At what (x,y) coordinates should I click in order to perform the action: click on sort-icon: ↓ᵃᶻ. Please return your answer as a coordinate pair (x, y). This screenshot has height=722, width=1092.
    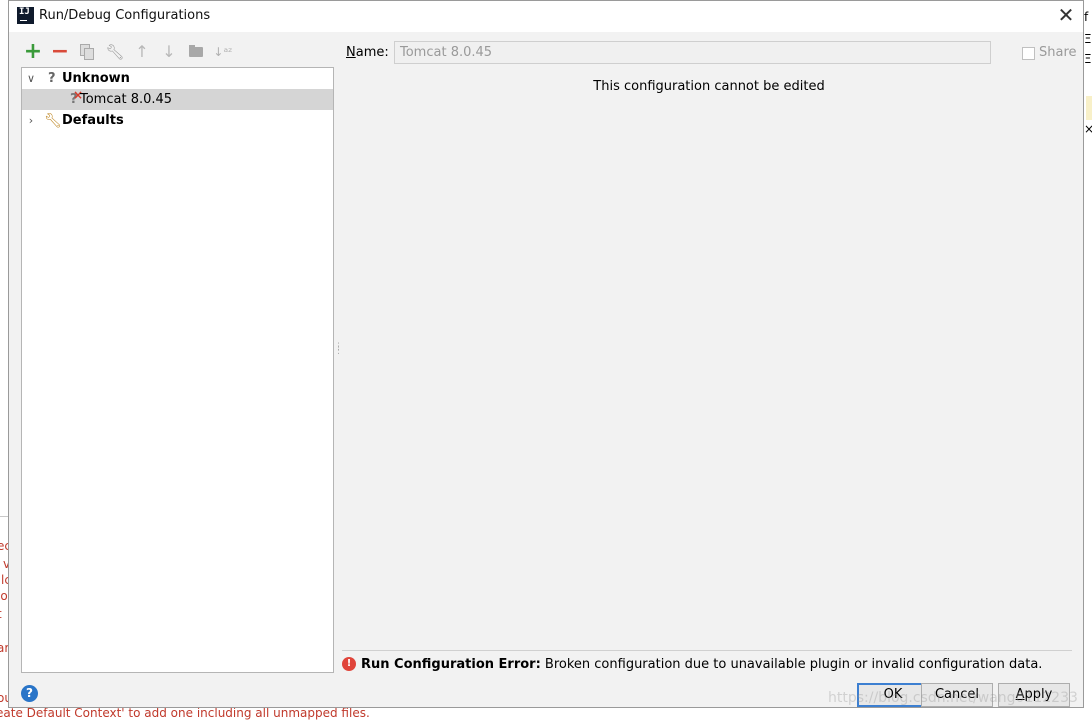
    Looking at the image, I should click on (223, 52).